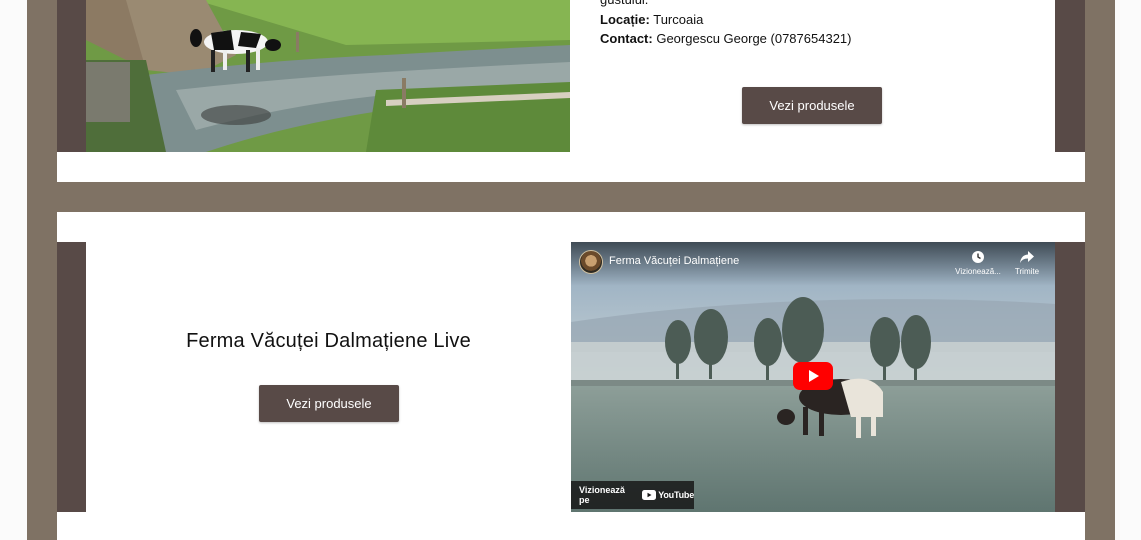  Describe the element at coordinates (625, 19) in the screenshot. I see `location-label: Locație:` at that location.